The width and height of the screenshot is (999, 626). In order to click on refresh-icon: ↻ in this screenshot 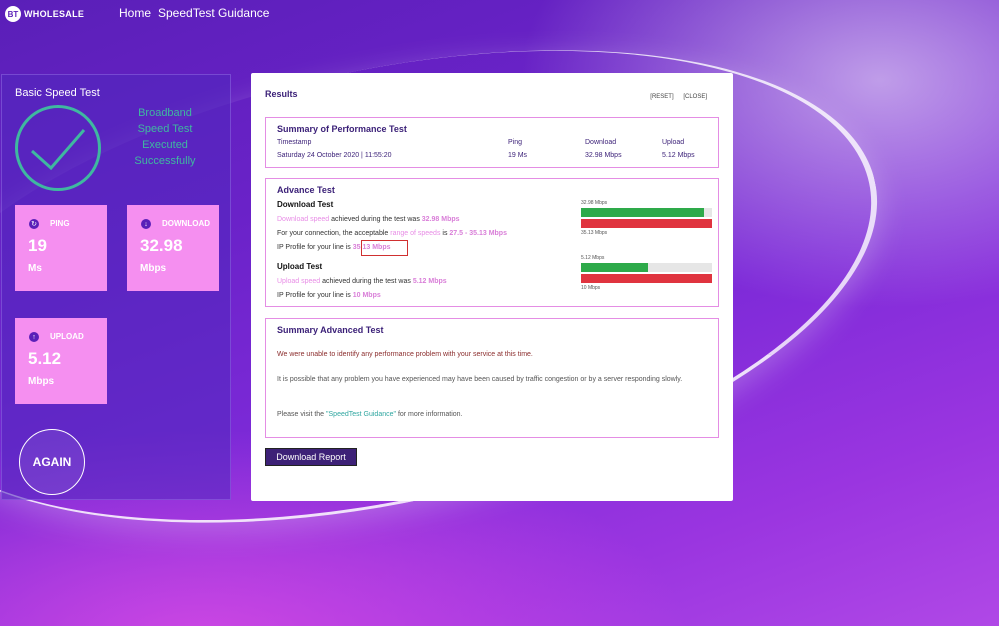, I will do `click(34, 224)`.